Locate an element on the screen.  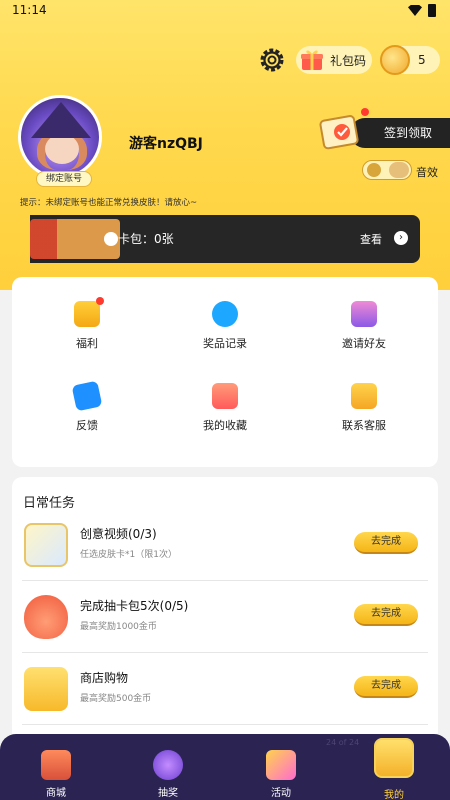
money-bag-icon is located at coordinates (46, 617).